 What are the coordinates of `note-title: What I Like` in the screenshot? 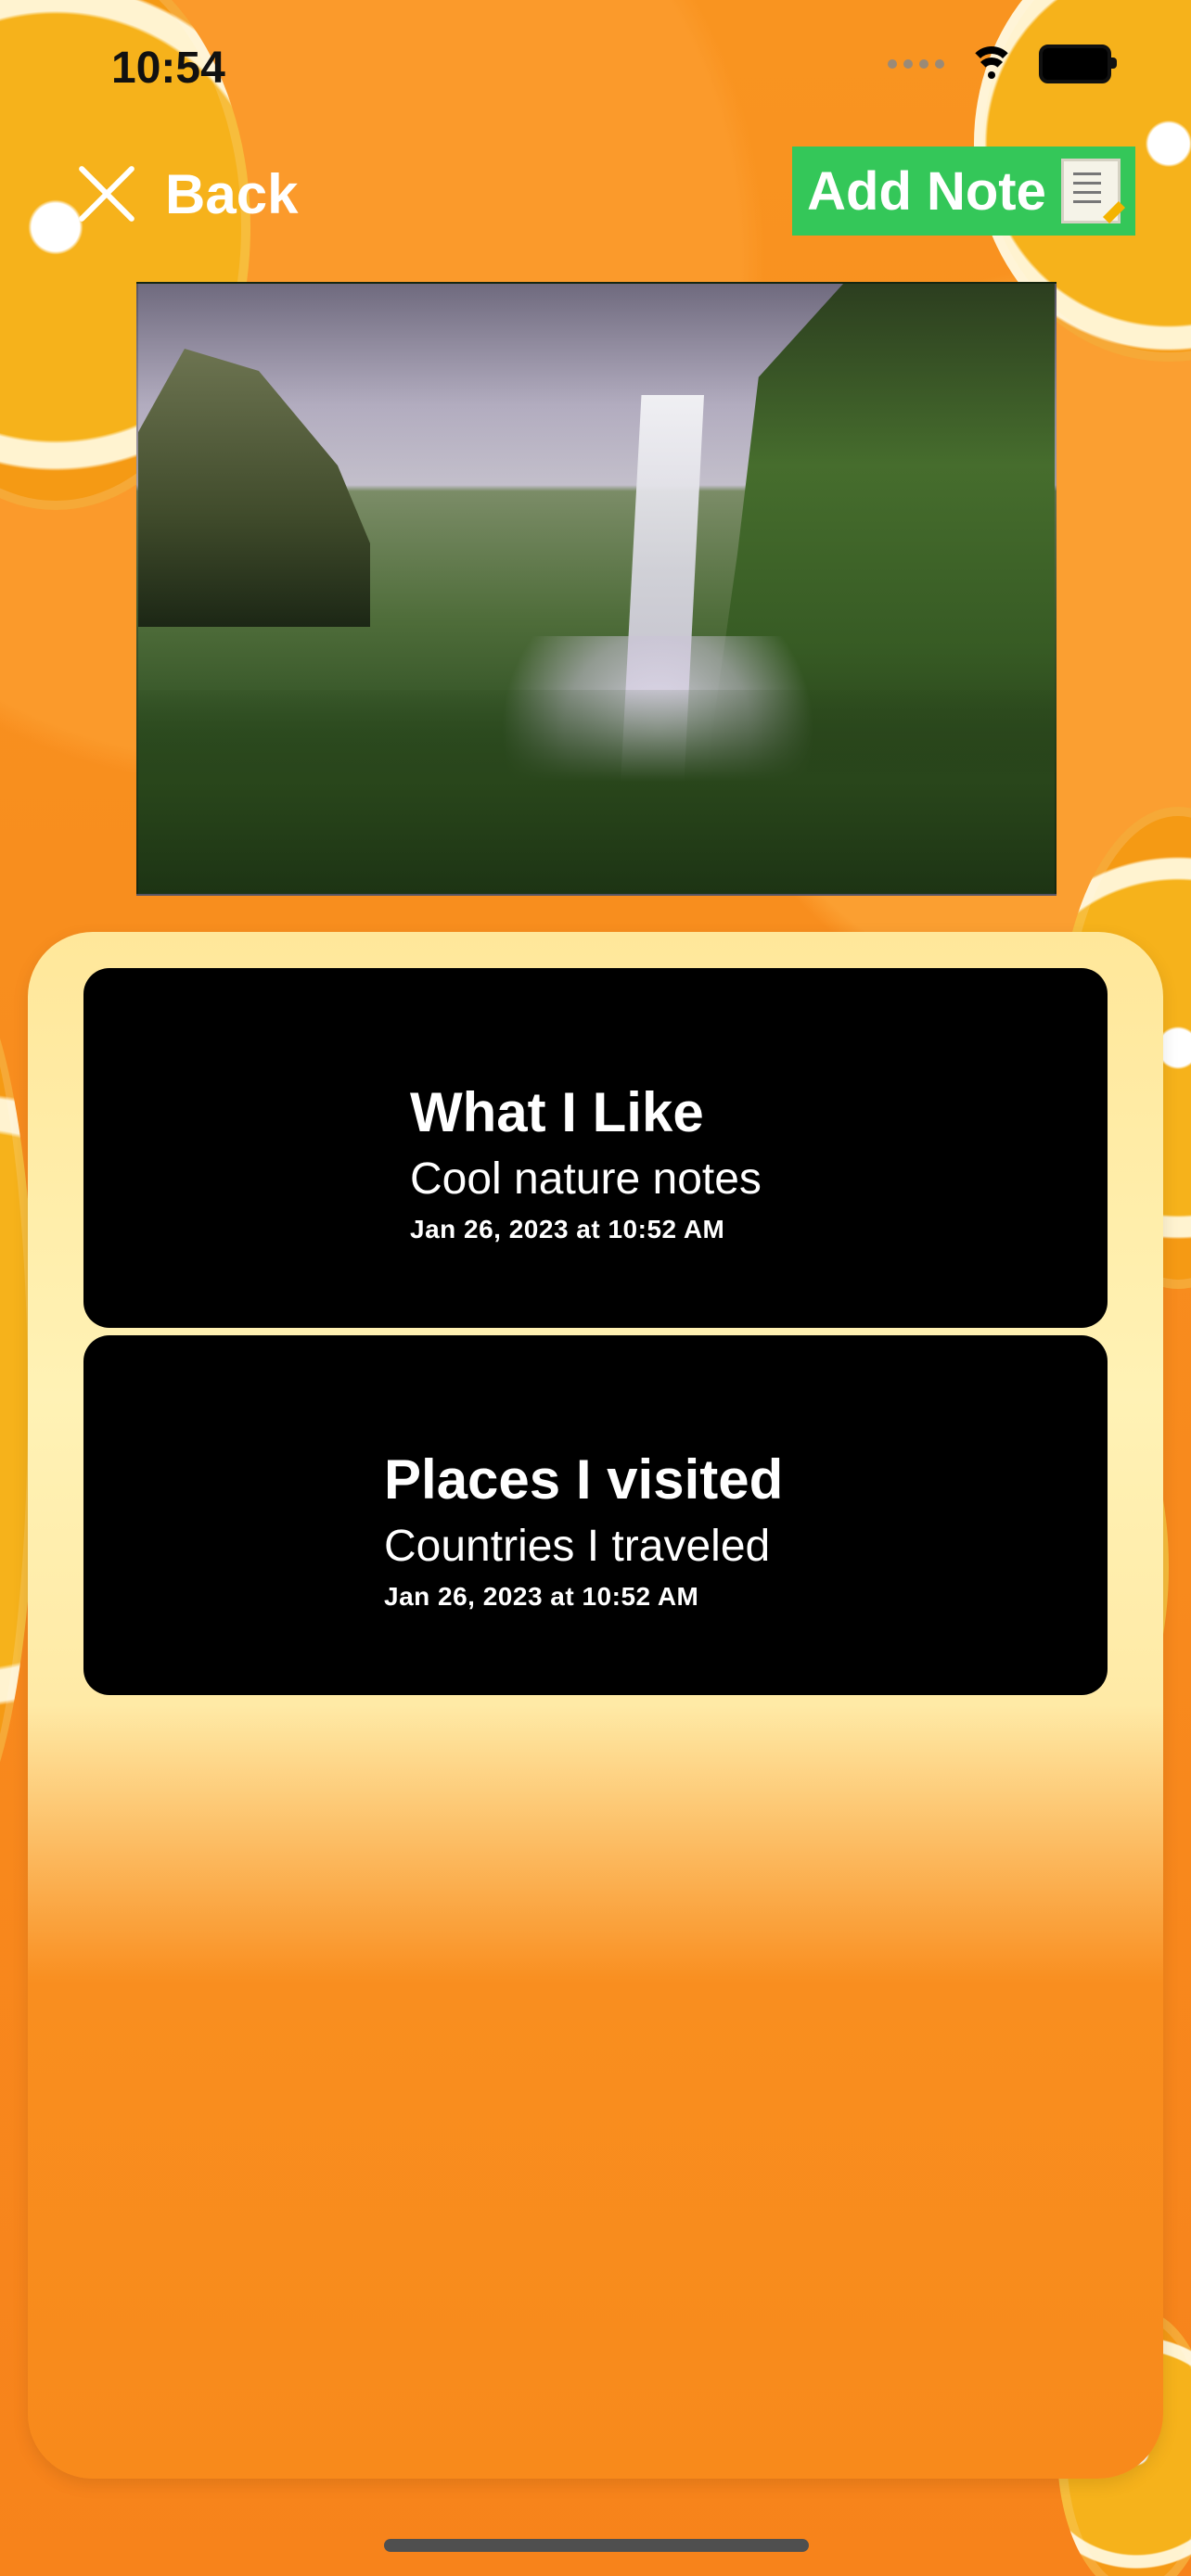 It's located at (557, 1112).